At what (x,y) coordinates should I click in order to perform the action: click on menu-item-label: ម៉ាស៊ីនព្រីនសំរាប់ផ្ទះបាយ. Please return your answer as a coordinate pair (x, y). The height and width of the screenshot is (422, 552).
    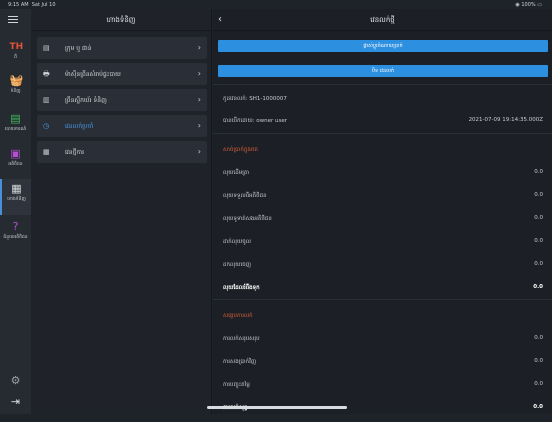
    Looking at the image, I should click on (93, 74).